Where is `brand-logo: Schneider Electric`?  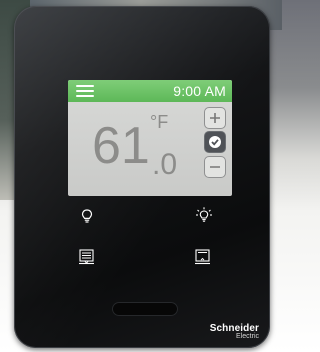 brand-logo: Schneider Electric is located at coordinates (234, 331).